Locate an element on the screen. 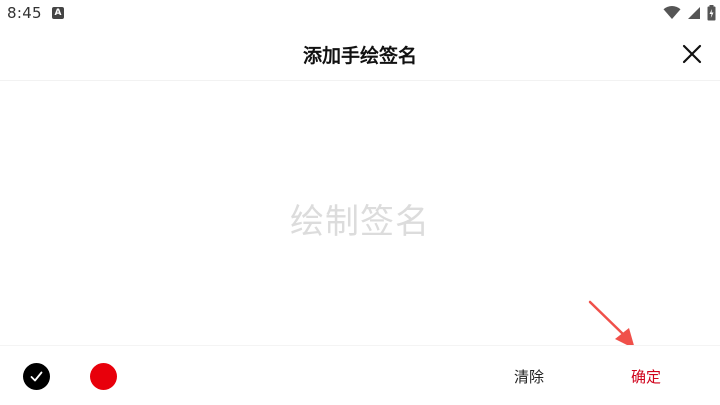  canvas-placeholder: 绘制签名 is located at coordinates (360, 222).